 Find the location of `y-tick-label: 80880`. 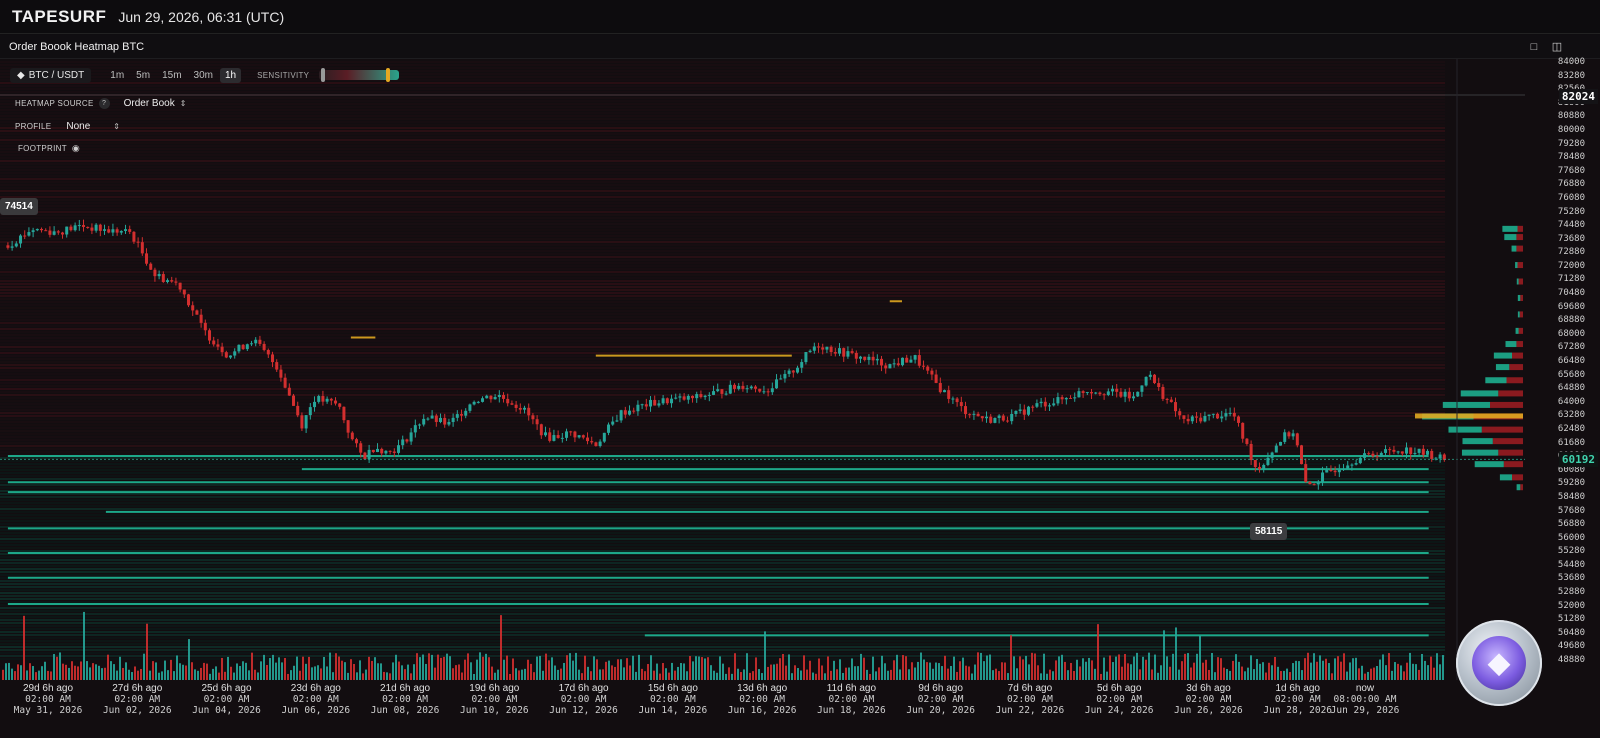

y-tick-label: 80880 is located at coordinates (1571, 116).